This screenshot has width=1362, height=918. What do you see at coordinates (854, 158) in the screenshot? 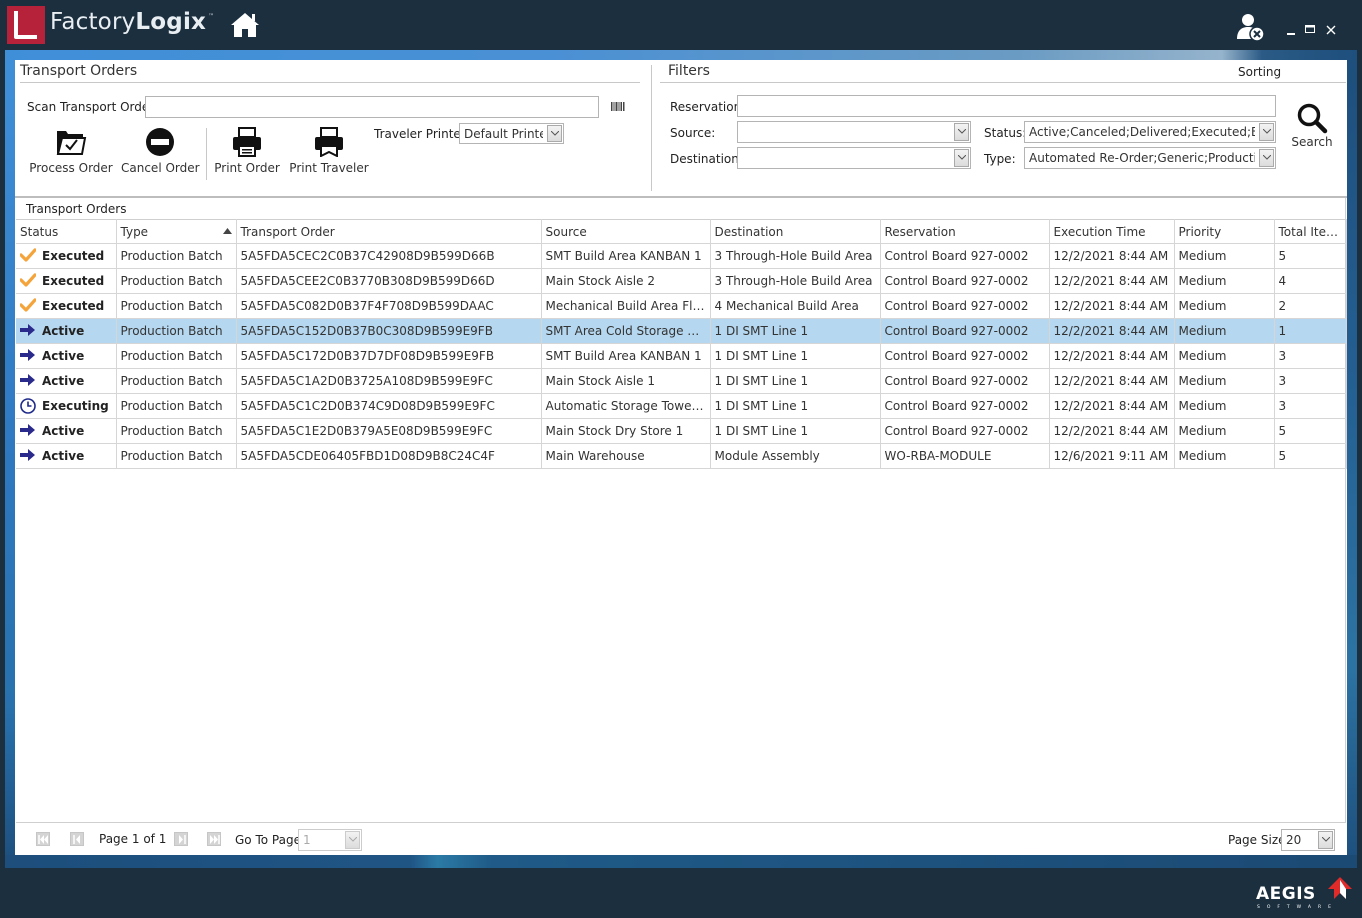
I see `destination-select` at bounding box center [854, 158].